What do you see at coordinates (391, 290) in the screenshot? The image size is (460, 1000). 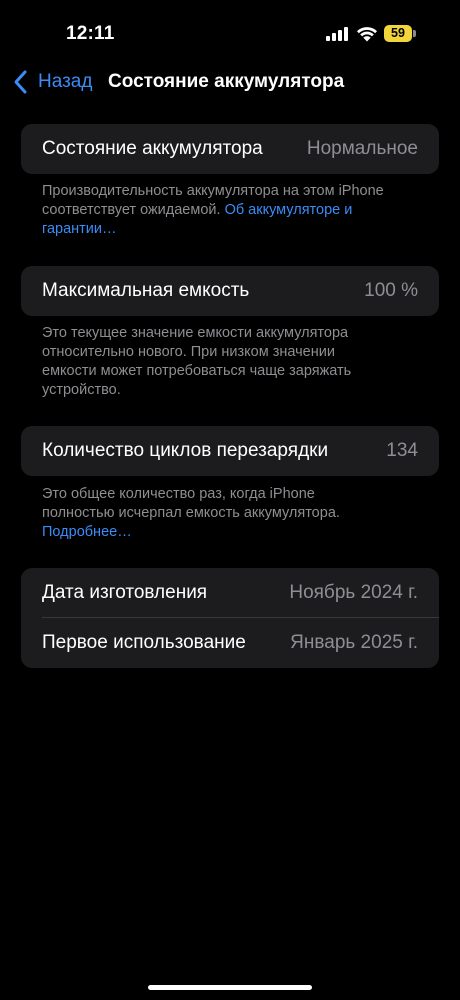 I see `maximum-capacity-value: 100 %` at bounding box center [391, 290].